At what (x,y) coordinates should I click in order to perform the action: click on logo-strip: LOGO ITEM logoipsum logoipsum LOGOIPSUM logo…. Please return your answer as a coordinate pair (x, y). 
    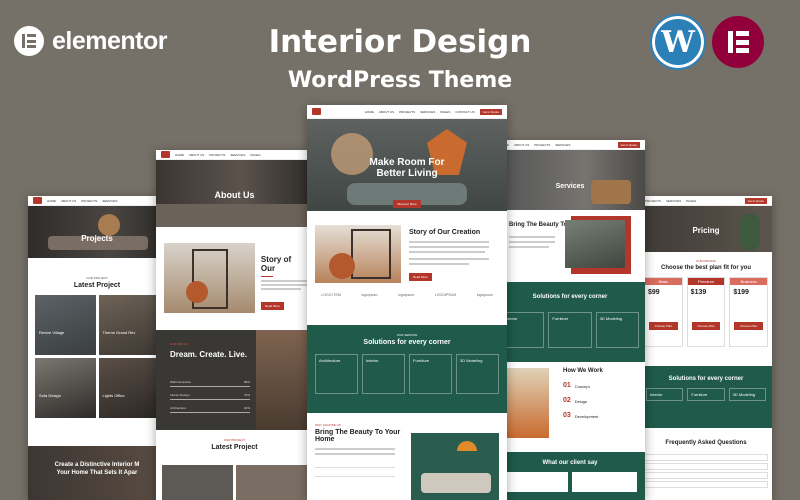
    Looking at the image, I should click on (407, 295).